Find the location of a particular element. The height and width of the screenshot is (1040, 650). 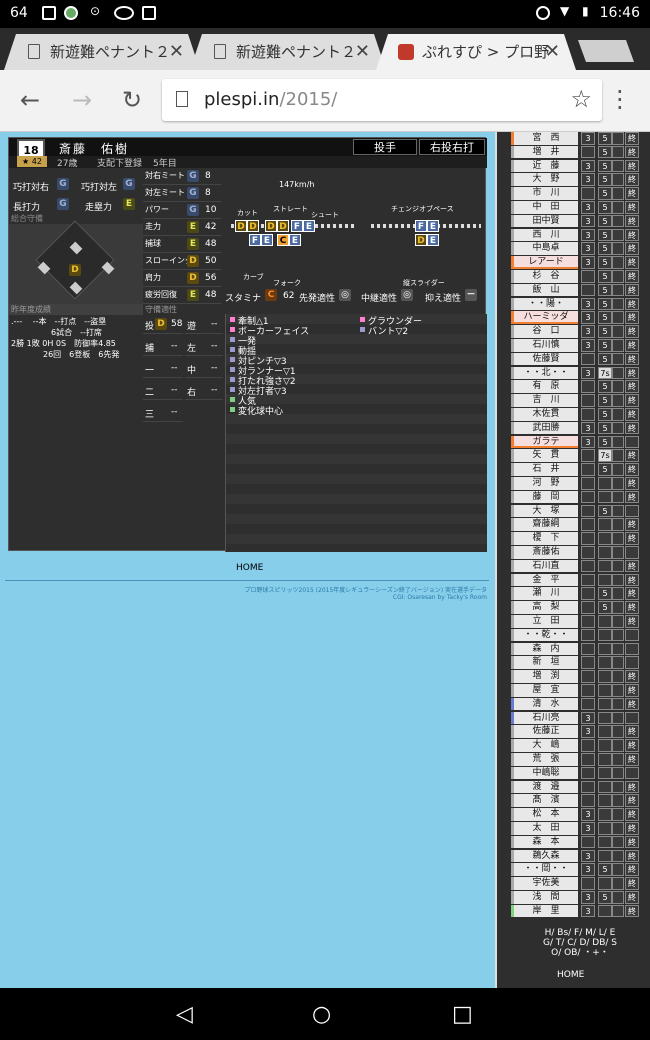

nav-home-icon: ○ is located at coordinates (321, 1014).